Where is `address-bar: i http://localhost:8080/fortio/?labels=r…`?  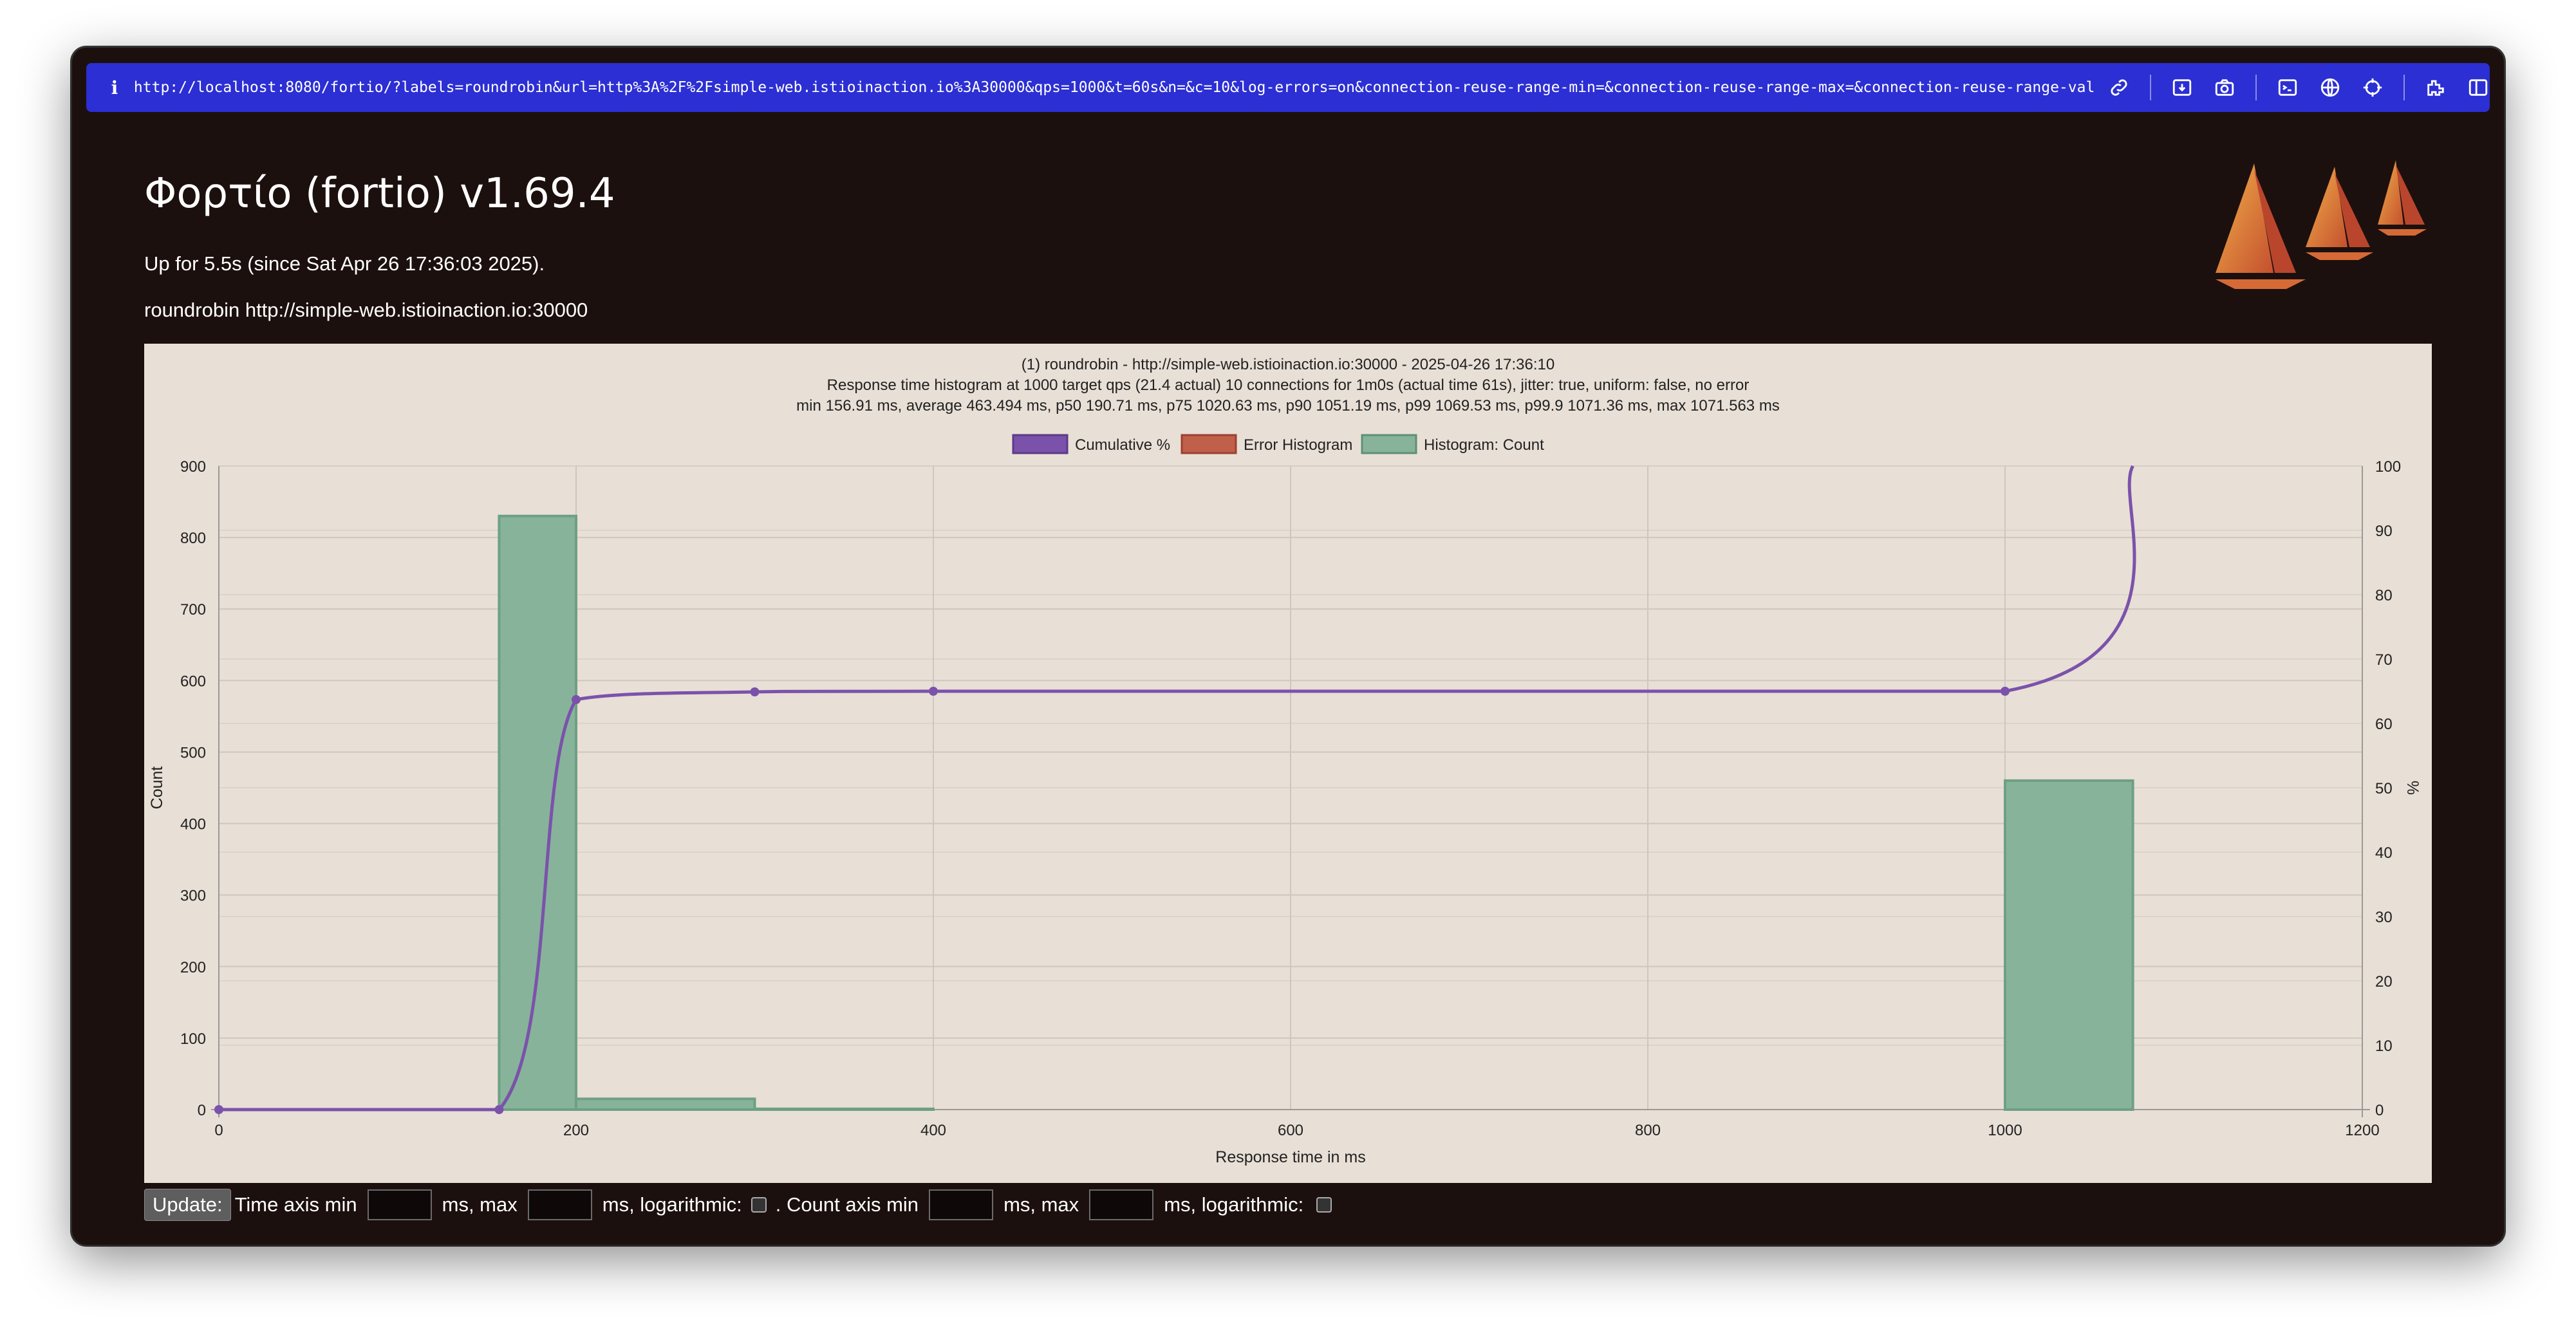 address-bar: i http://localhost:8080/fortio/?labels=r… is located at coordinates (1288, 87).